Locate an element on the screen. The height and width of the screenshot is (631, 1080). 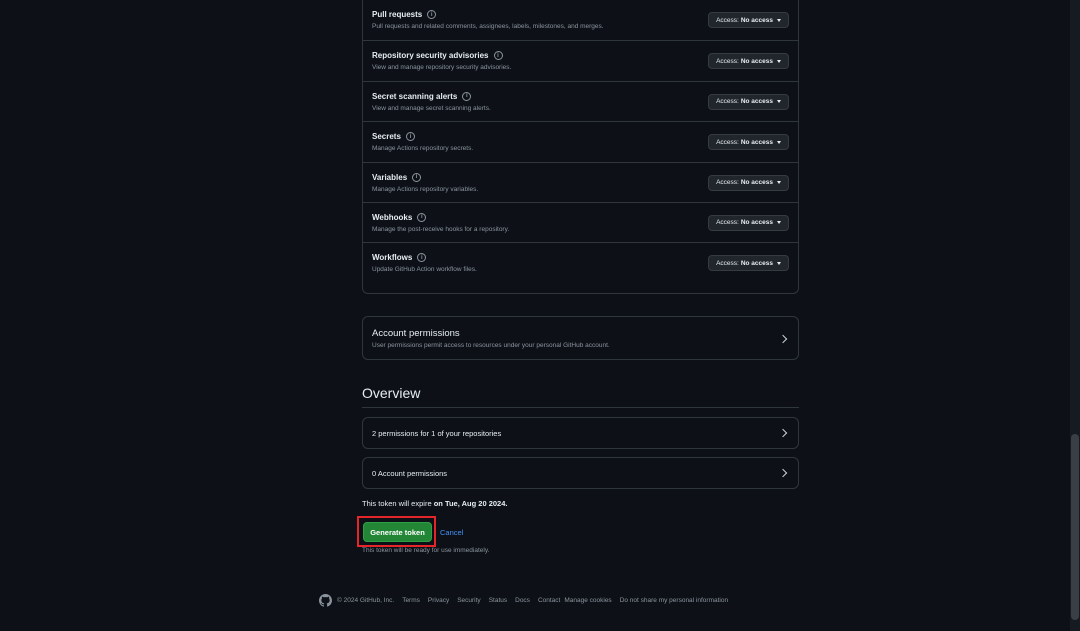
github-logo-icon is located at coordinates (325, 600).